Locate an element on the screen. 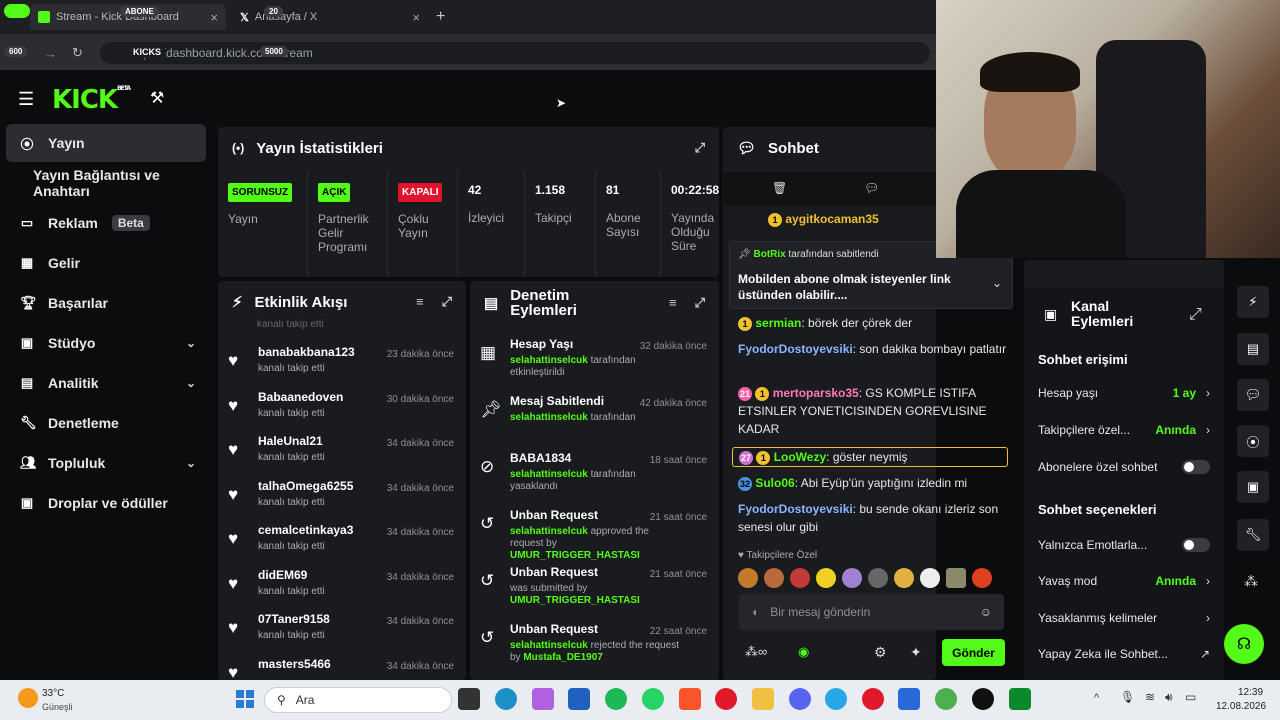 The image size is (1280, 720). battery-icon: ▭ is located at coordinates (1190, 697).